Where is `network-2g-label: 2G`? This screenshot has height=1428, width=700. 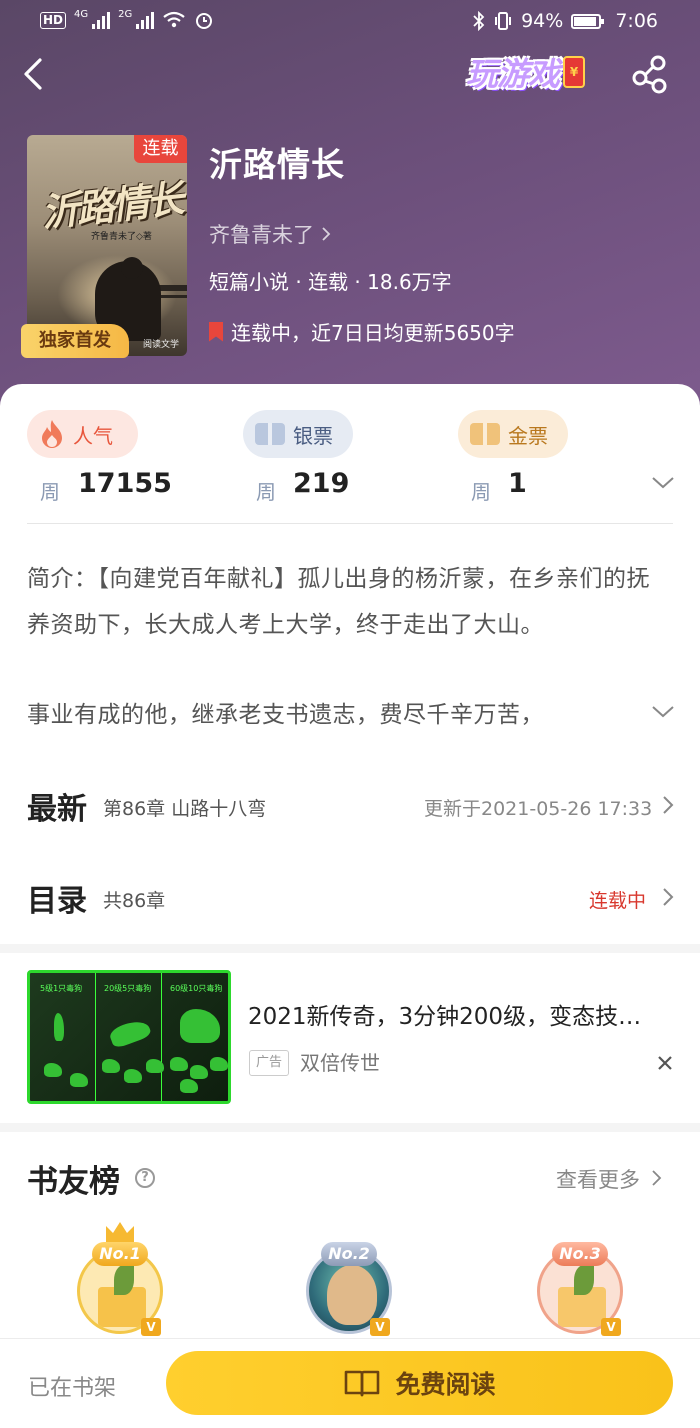 network-2g-label: 2G is located at coordinates (125, 14).